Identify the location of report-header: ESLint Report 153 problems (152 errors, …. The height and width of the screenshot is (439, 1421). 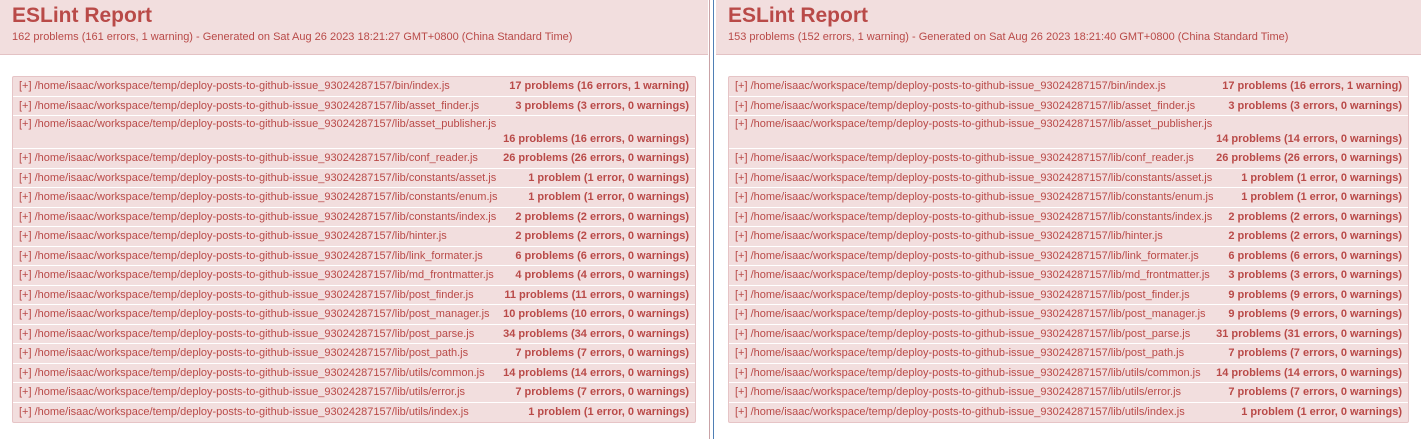
(1068, 27).